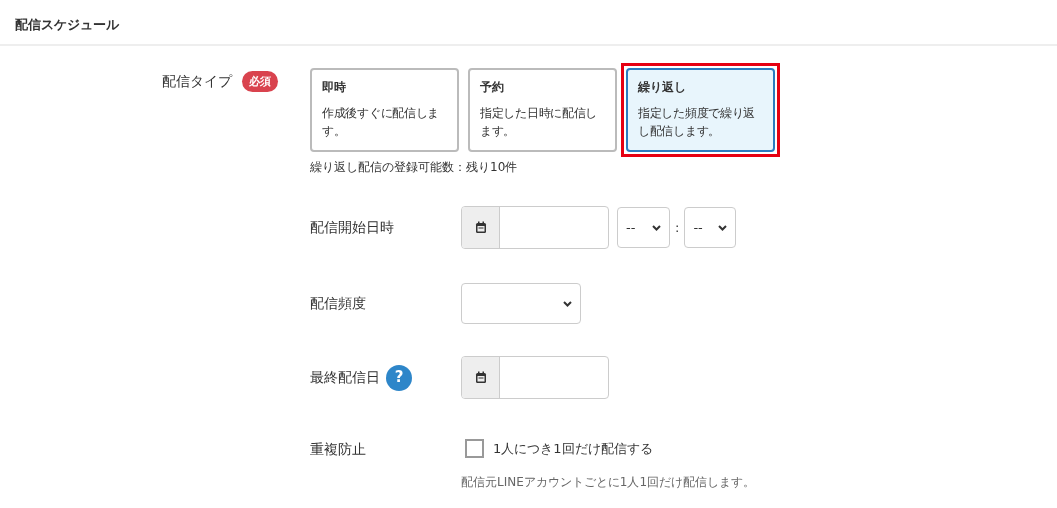  Describe the element at coordinates (399, 377) in the screenshot. I see `help-icon: ?` at that location.